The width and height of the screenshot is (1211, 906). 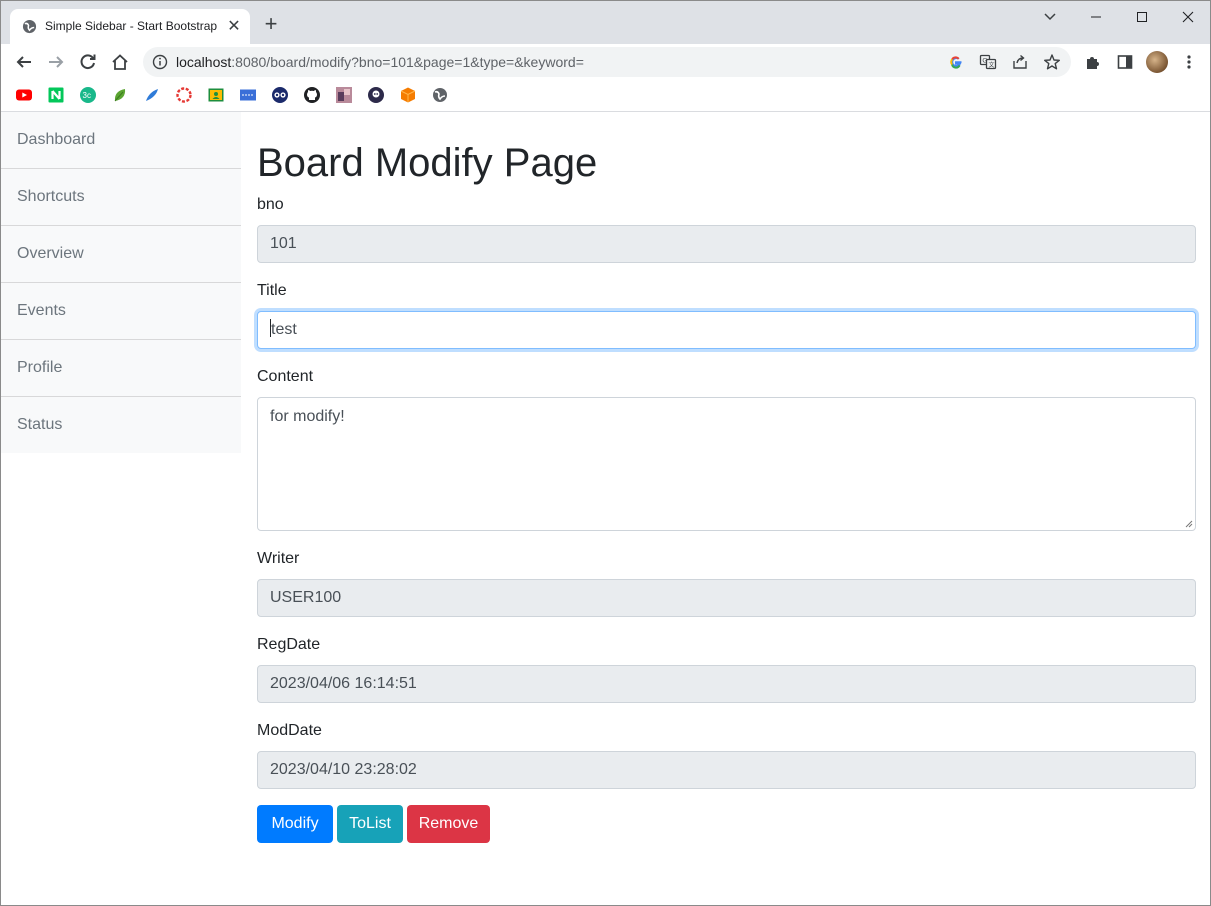 What do you see at coordinates (726, 330) in the screenshot?
I see `title-input: test` at bounding box center [726, 330].